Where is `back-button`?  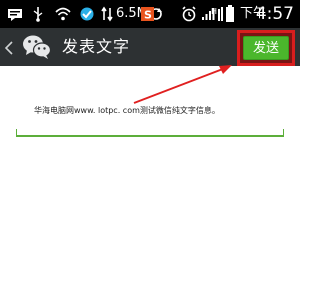
back-button is located at coordinates (30, 47).